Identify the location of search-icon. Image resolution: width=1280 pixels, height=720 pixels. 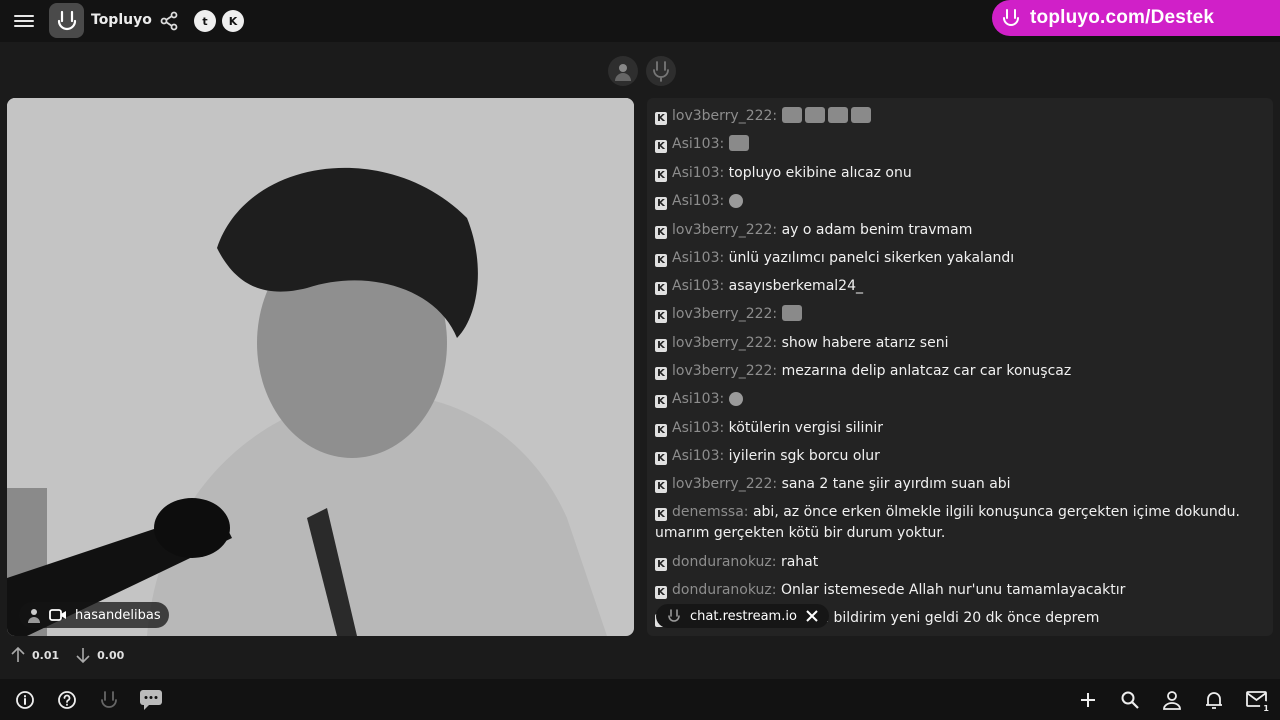
(1130, 700).